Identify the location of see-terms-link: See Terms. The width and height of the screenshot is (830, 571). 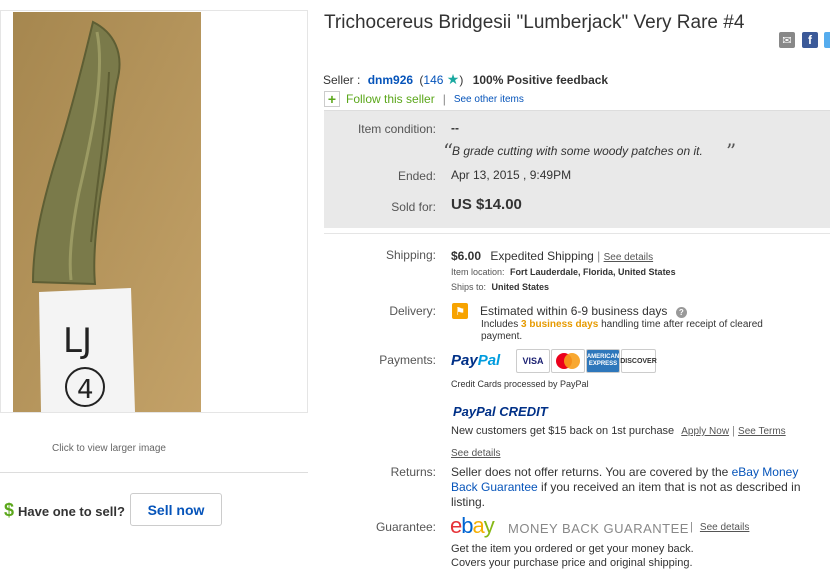
(762, 431).